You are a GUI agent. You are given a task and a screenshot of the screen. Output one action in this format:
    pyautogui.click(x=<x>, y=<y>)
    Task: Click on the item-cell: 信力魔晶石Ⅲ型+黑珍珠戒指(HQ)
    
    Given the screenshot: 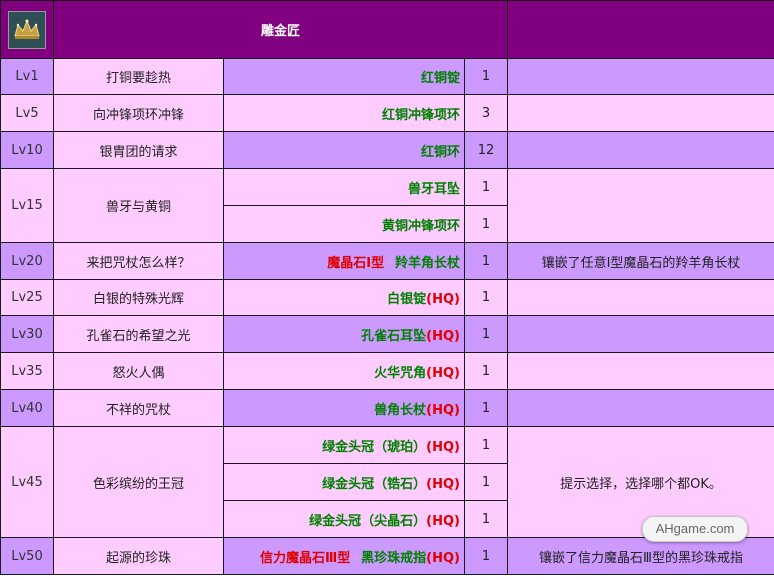 What is the action you would take?
    pyautogui.click(x=344, y=556)
    